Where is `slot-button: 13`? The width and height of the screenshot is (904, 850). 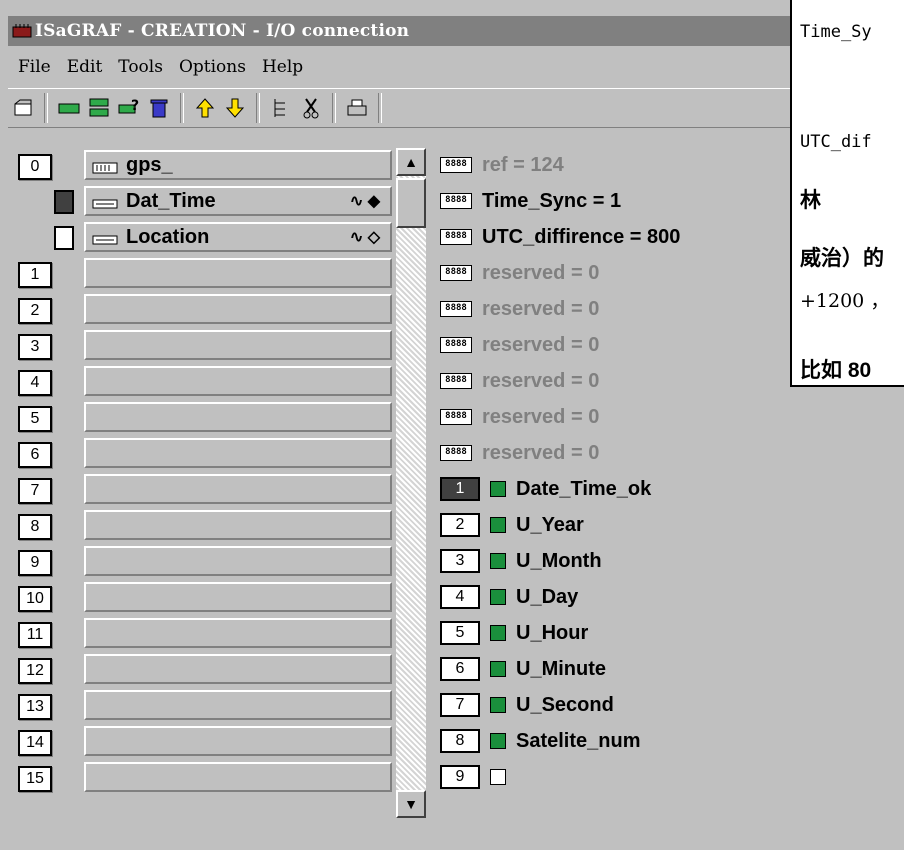 slot-button: 13 is located at coordinates (35, 707).